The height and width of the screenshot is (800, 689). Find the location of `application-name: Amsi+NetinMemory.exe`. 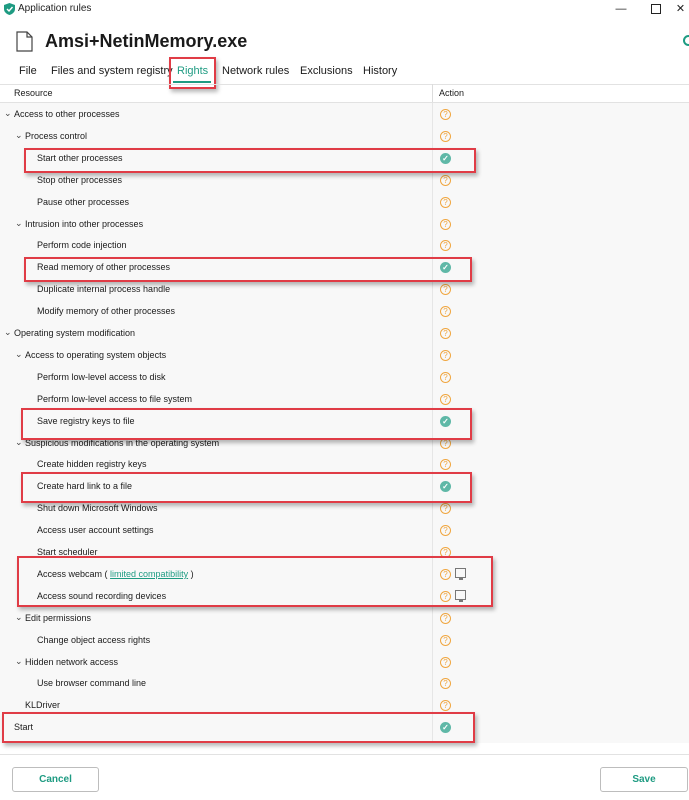

application-name: Amsi+NetinMemory.exe is located at coordinates (146, 41).